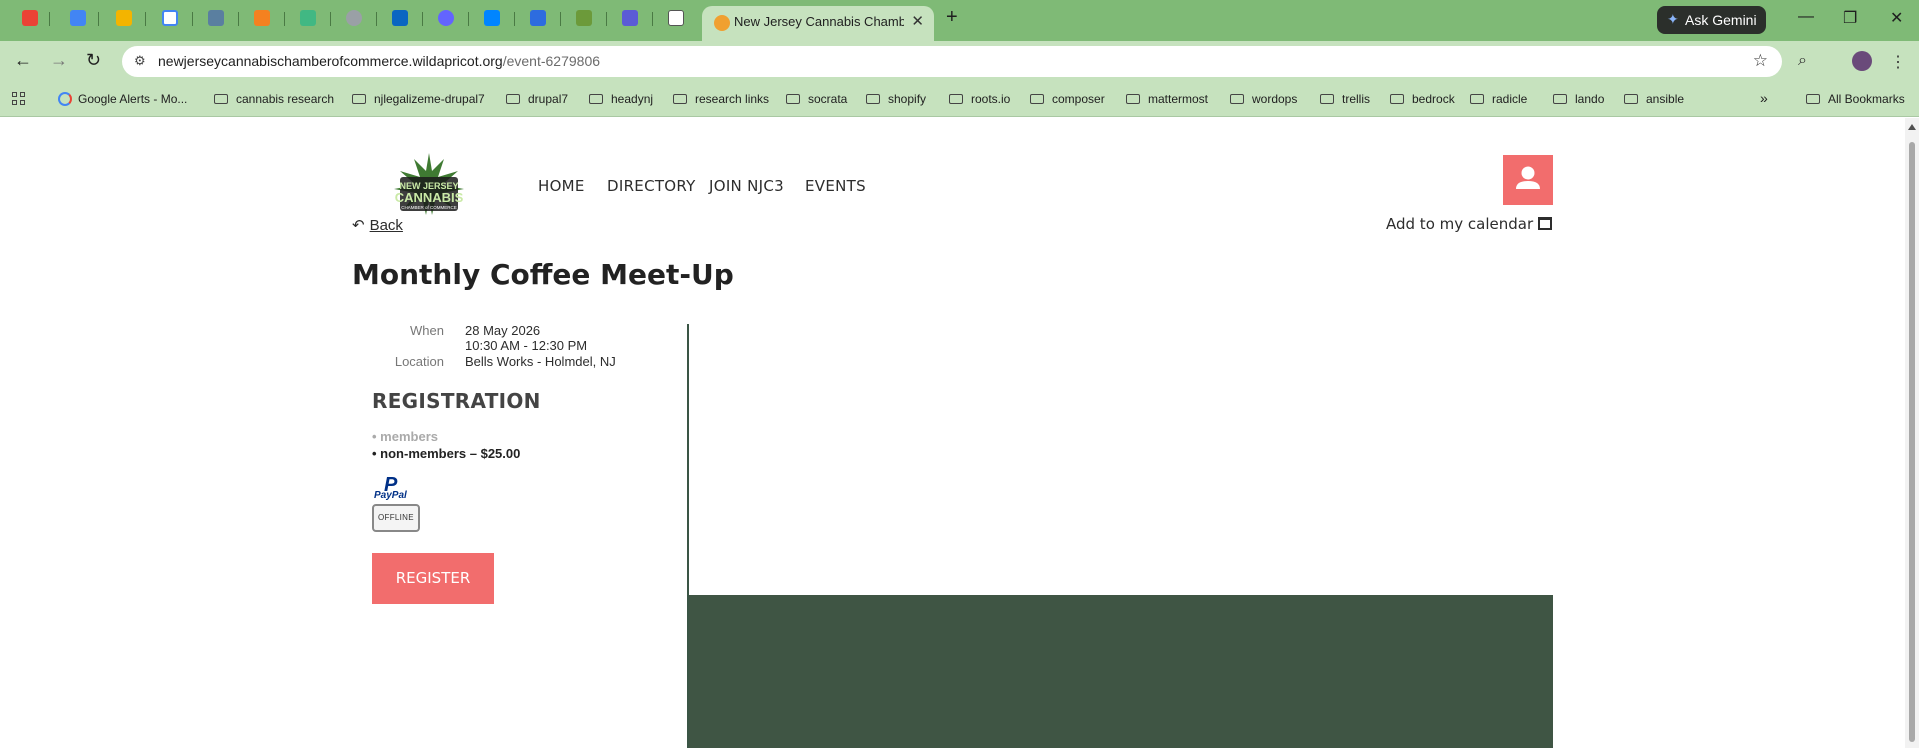 The image size is (1919, 748). I want to click on back-link: ↶ Back, so click(377, 225).